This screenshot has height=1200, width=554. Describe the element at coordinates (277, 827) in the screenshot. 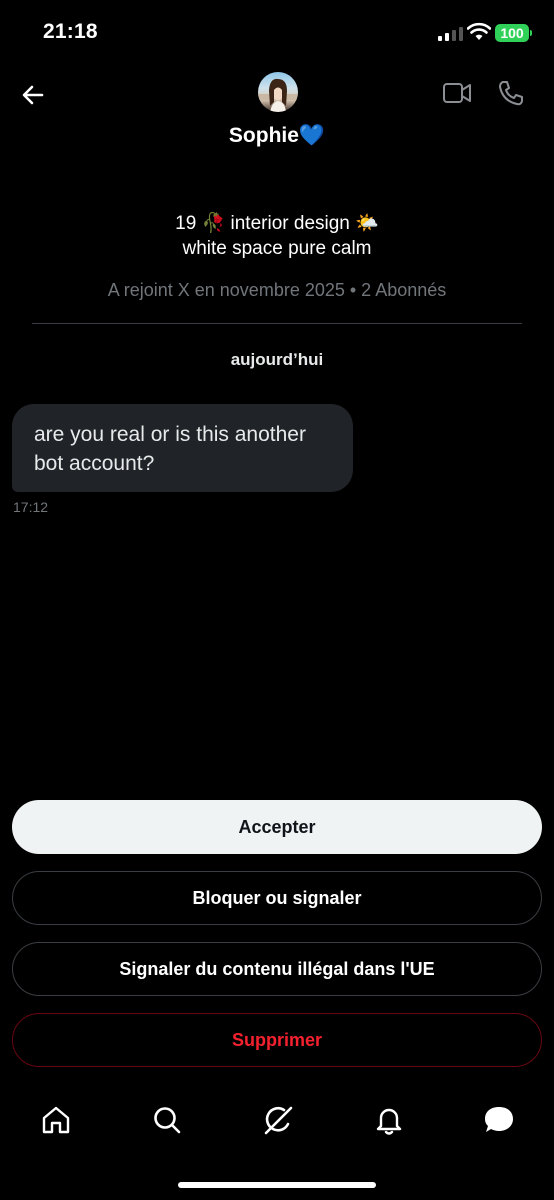

I see `accept-button: Accepter` at that location.